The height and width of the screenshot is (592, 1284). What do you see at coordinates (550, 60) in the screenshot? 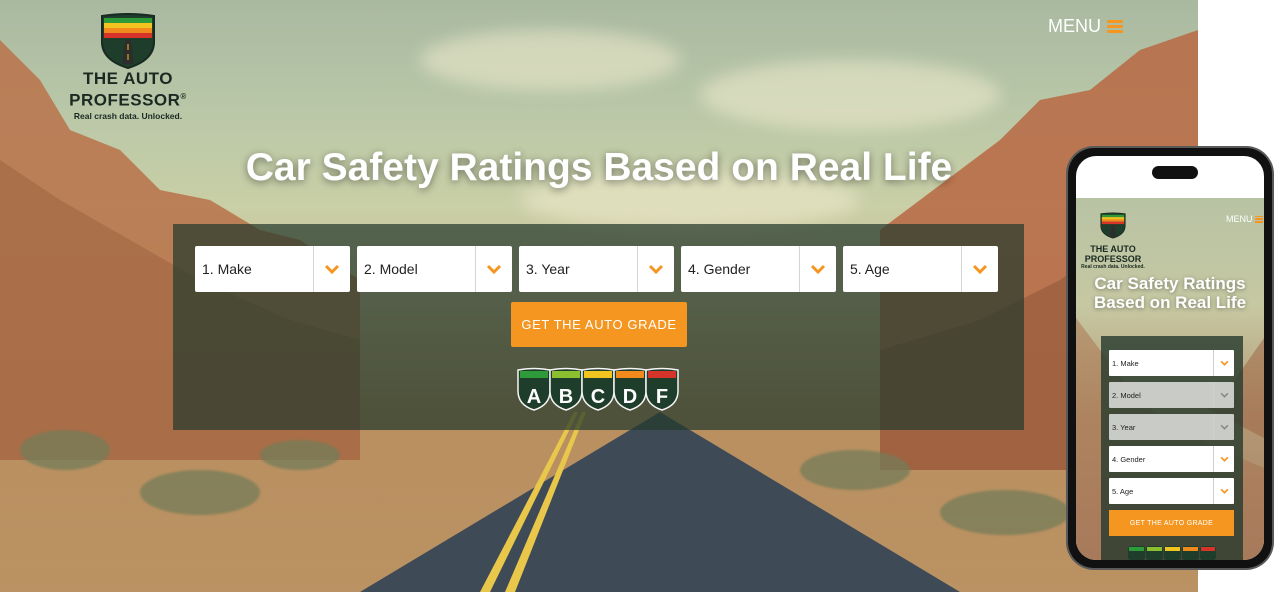
I see `cloud` at bounding box center [550, 60].